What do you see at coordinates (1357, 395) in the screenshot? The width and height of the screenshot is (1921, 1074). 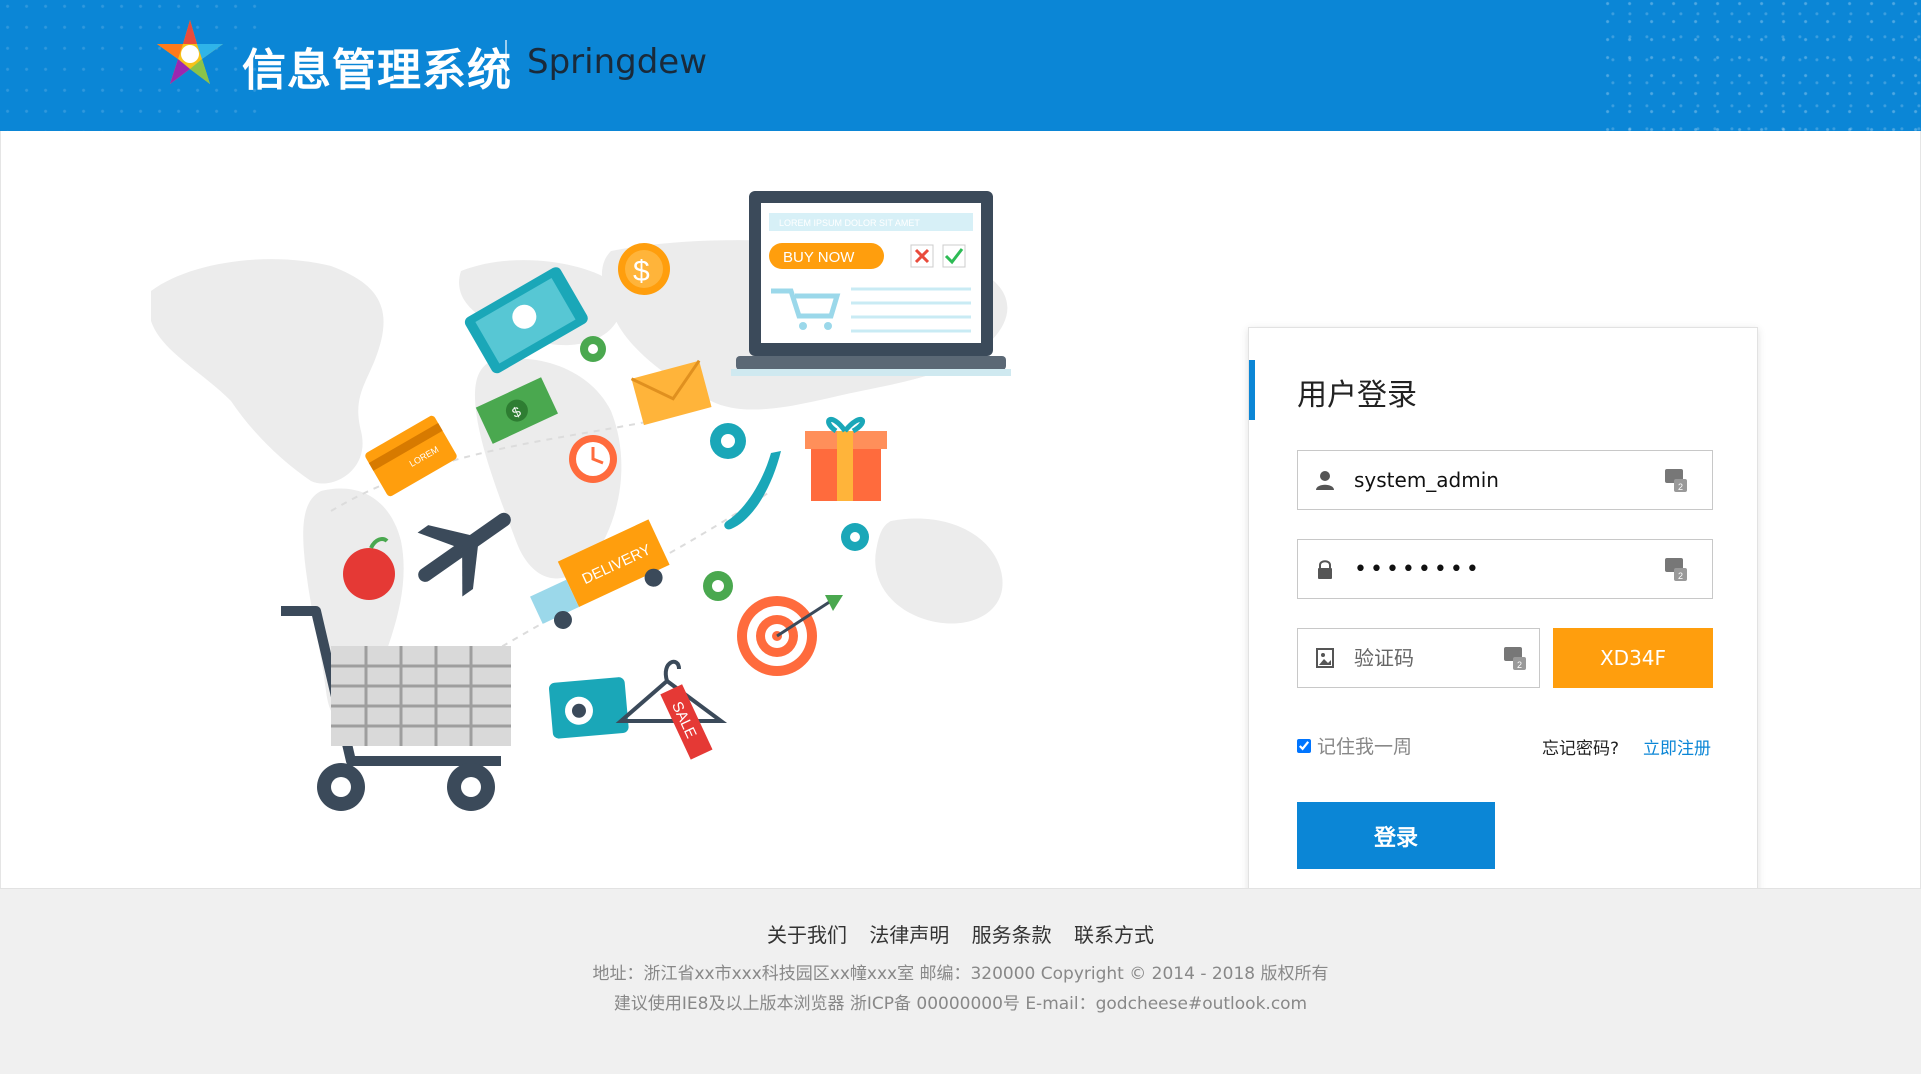 I see `login-title: 用户登录` at bounding box center [1357, 395].